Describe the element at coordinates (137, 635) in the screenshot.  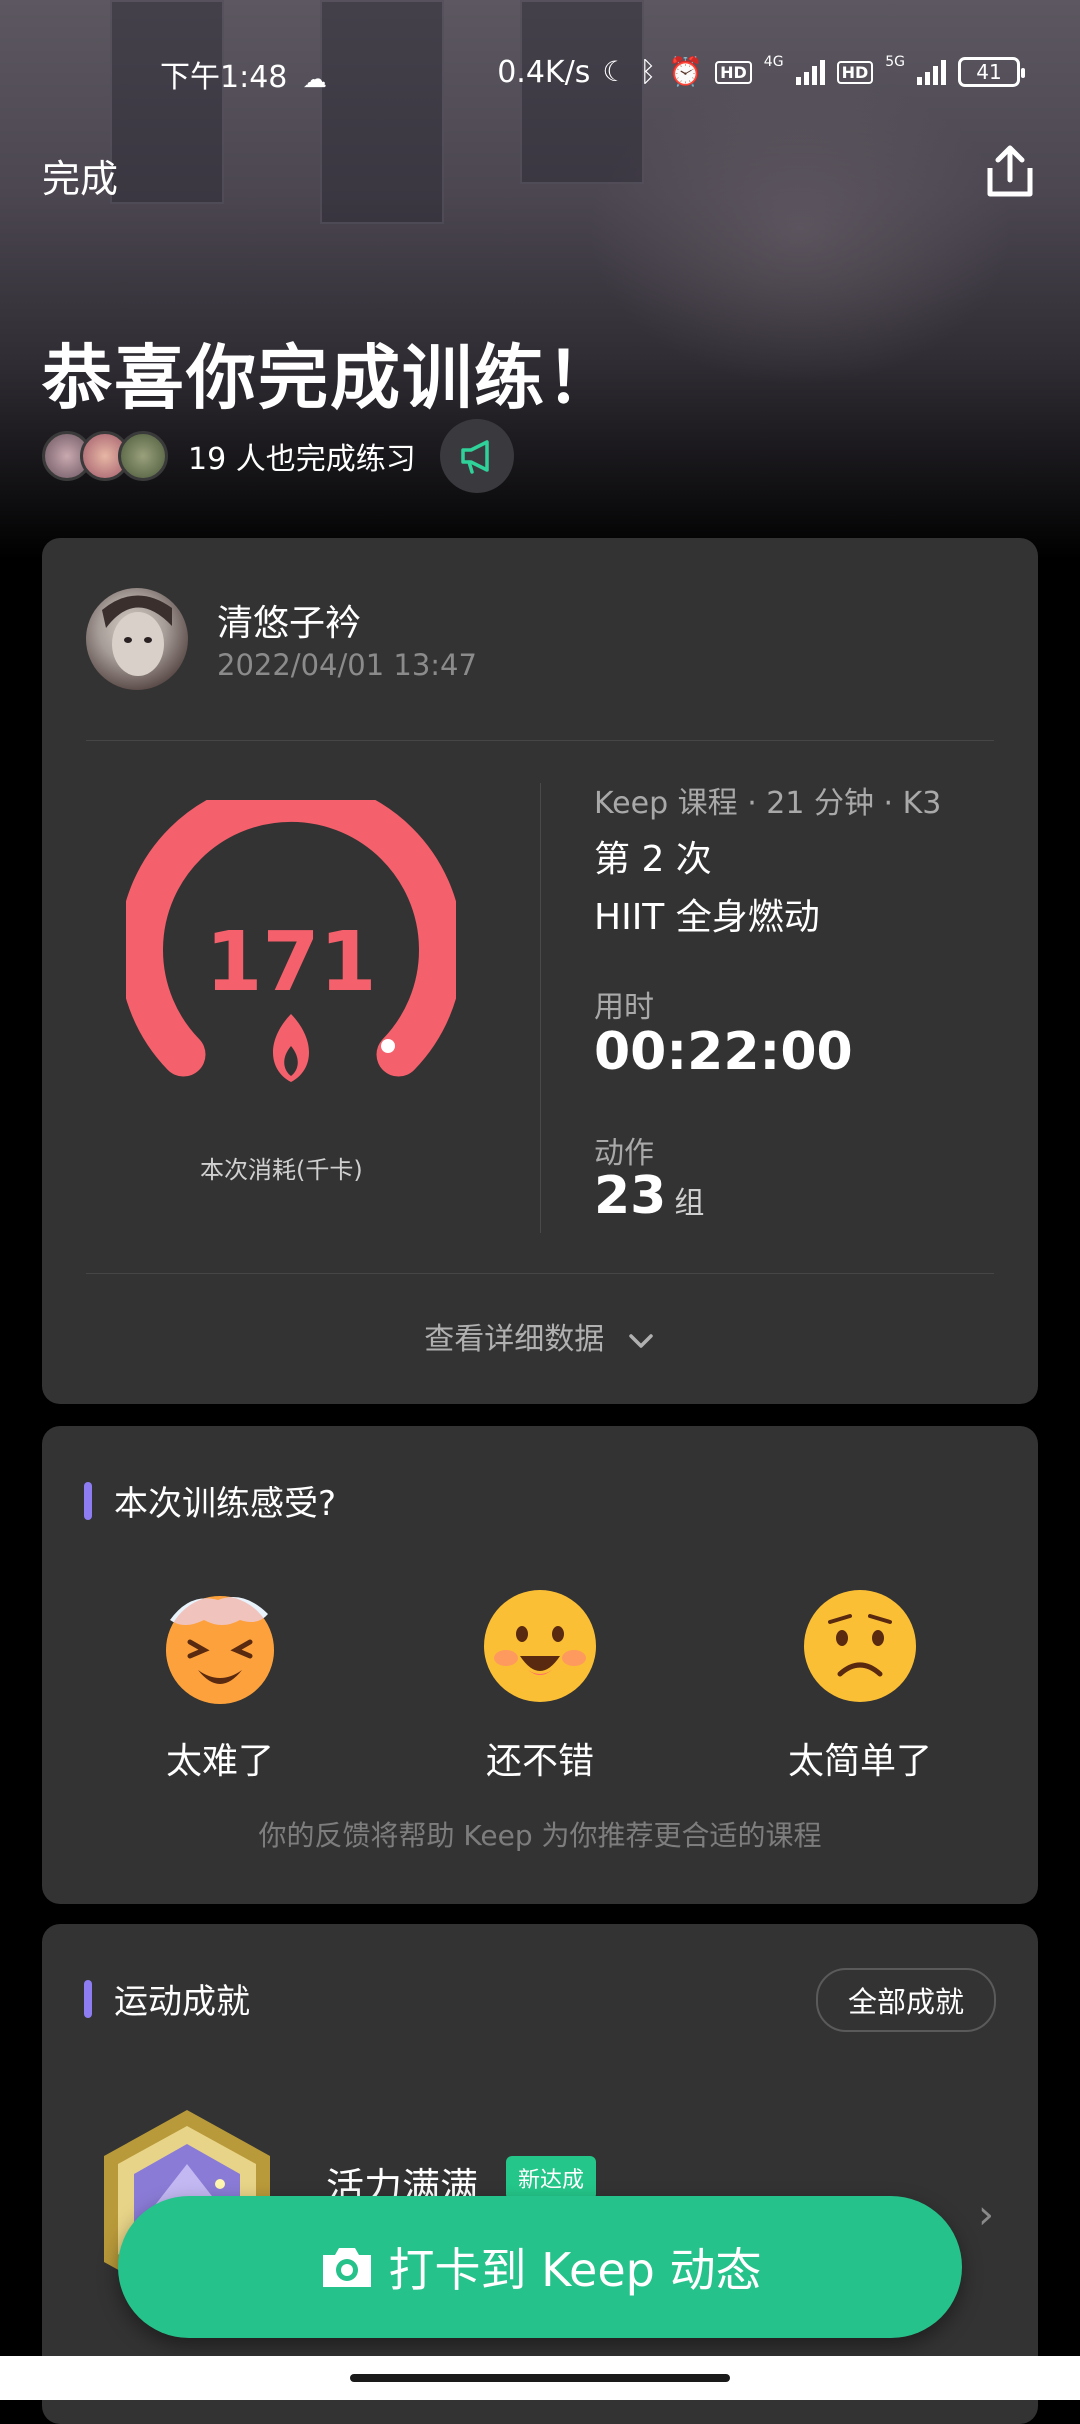
I see `avatar-portrait` at that location.